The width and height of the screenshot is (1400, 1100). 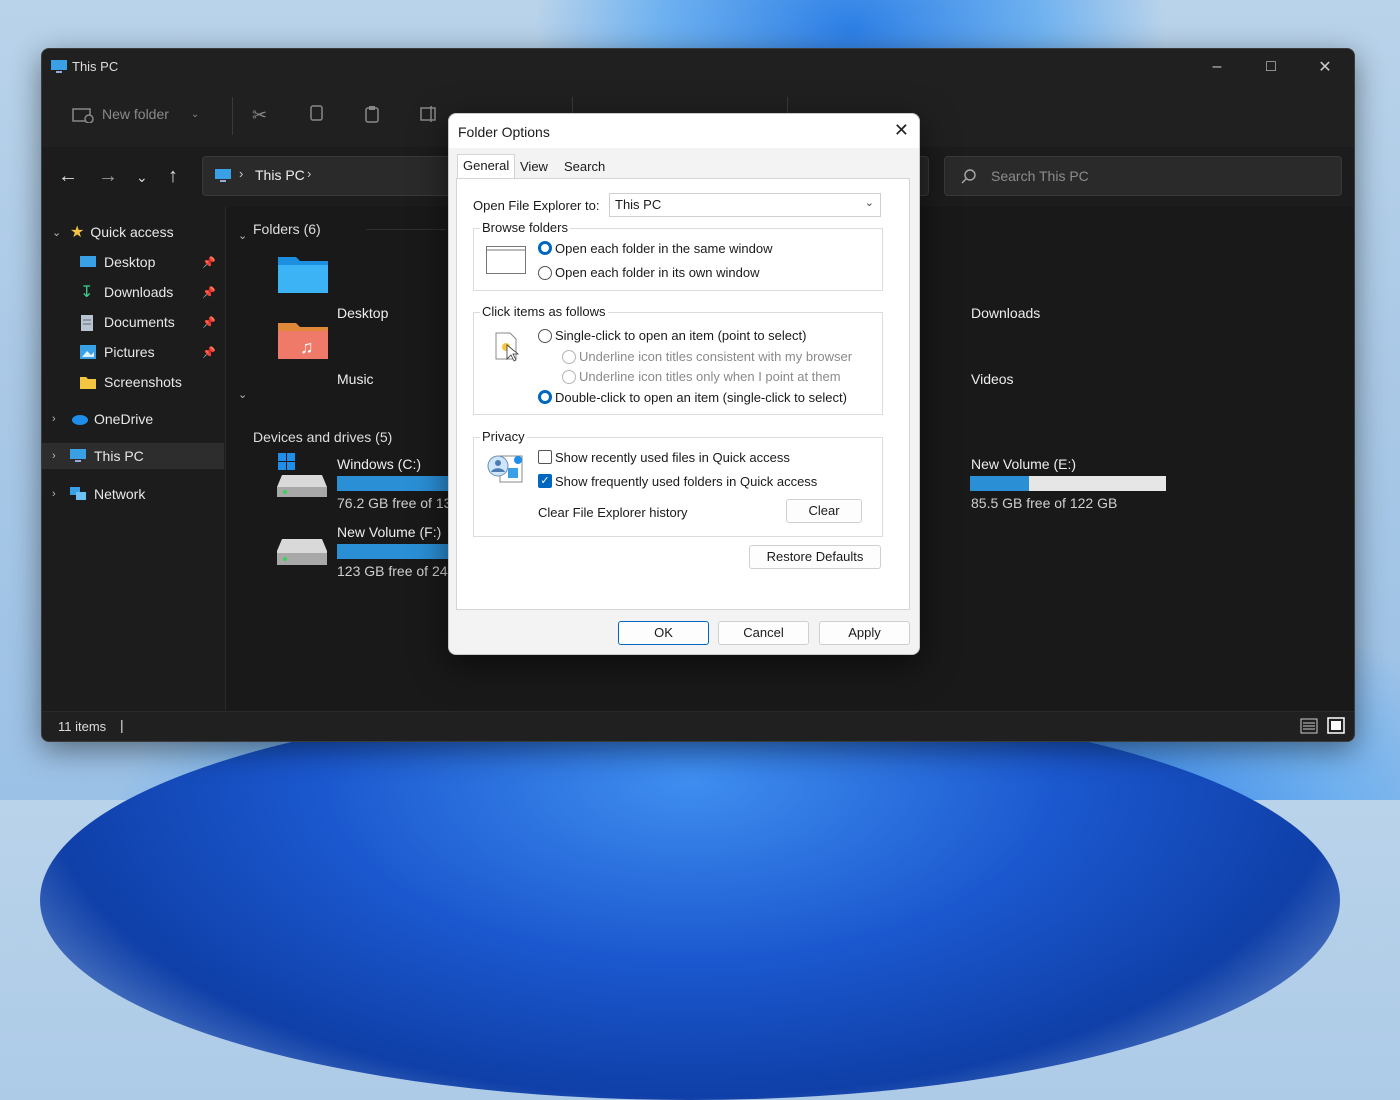 What do you see at coordinates (1040, 176) in the screenshot?
I see `search-placeholder: Search This PC` at bounding box center [1040, 176].